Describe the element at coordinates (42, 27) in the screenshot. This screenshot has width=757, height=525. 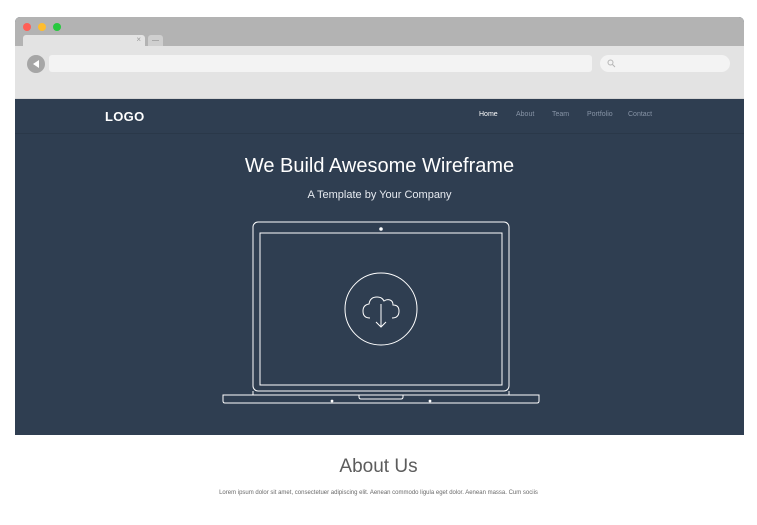
I see `minimize-window-button` at that location.